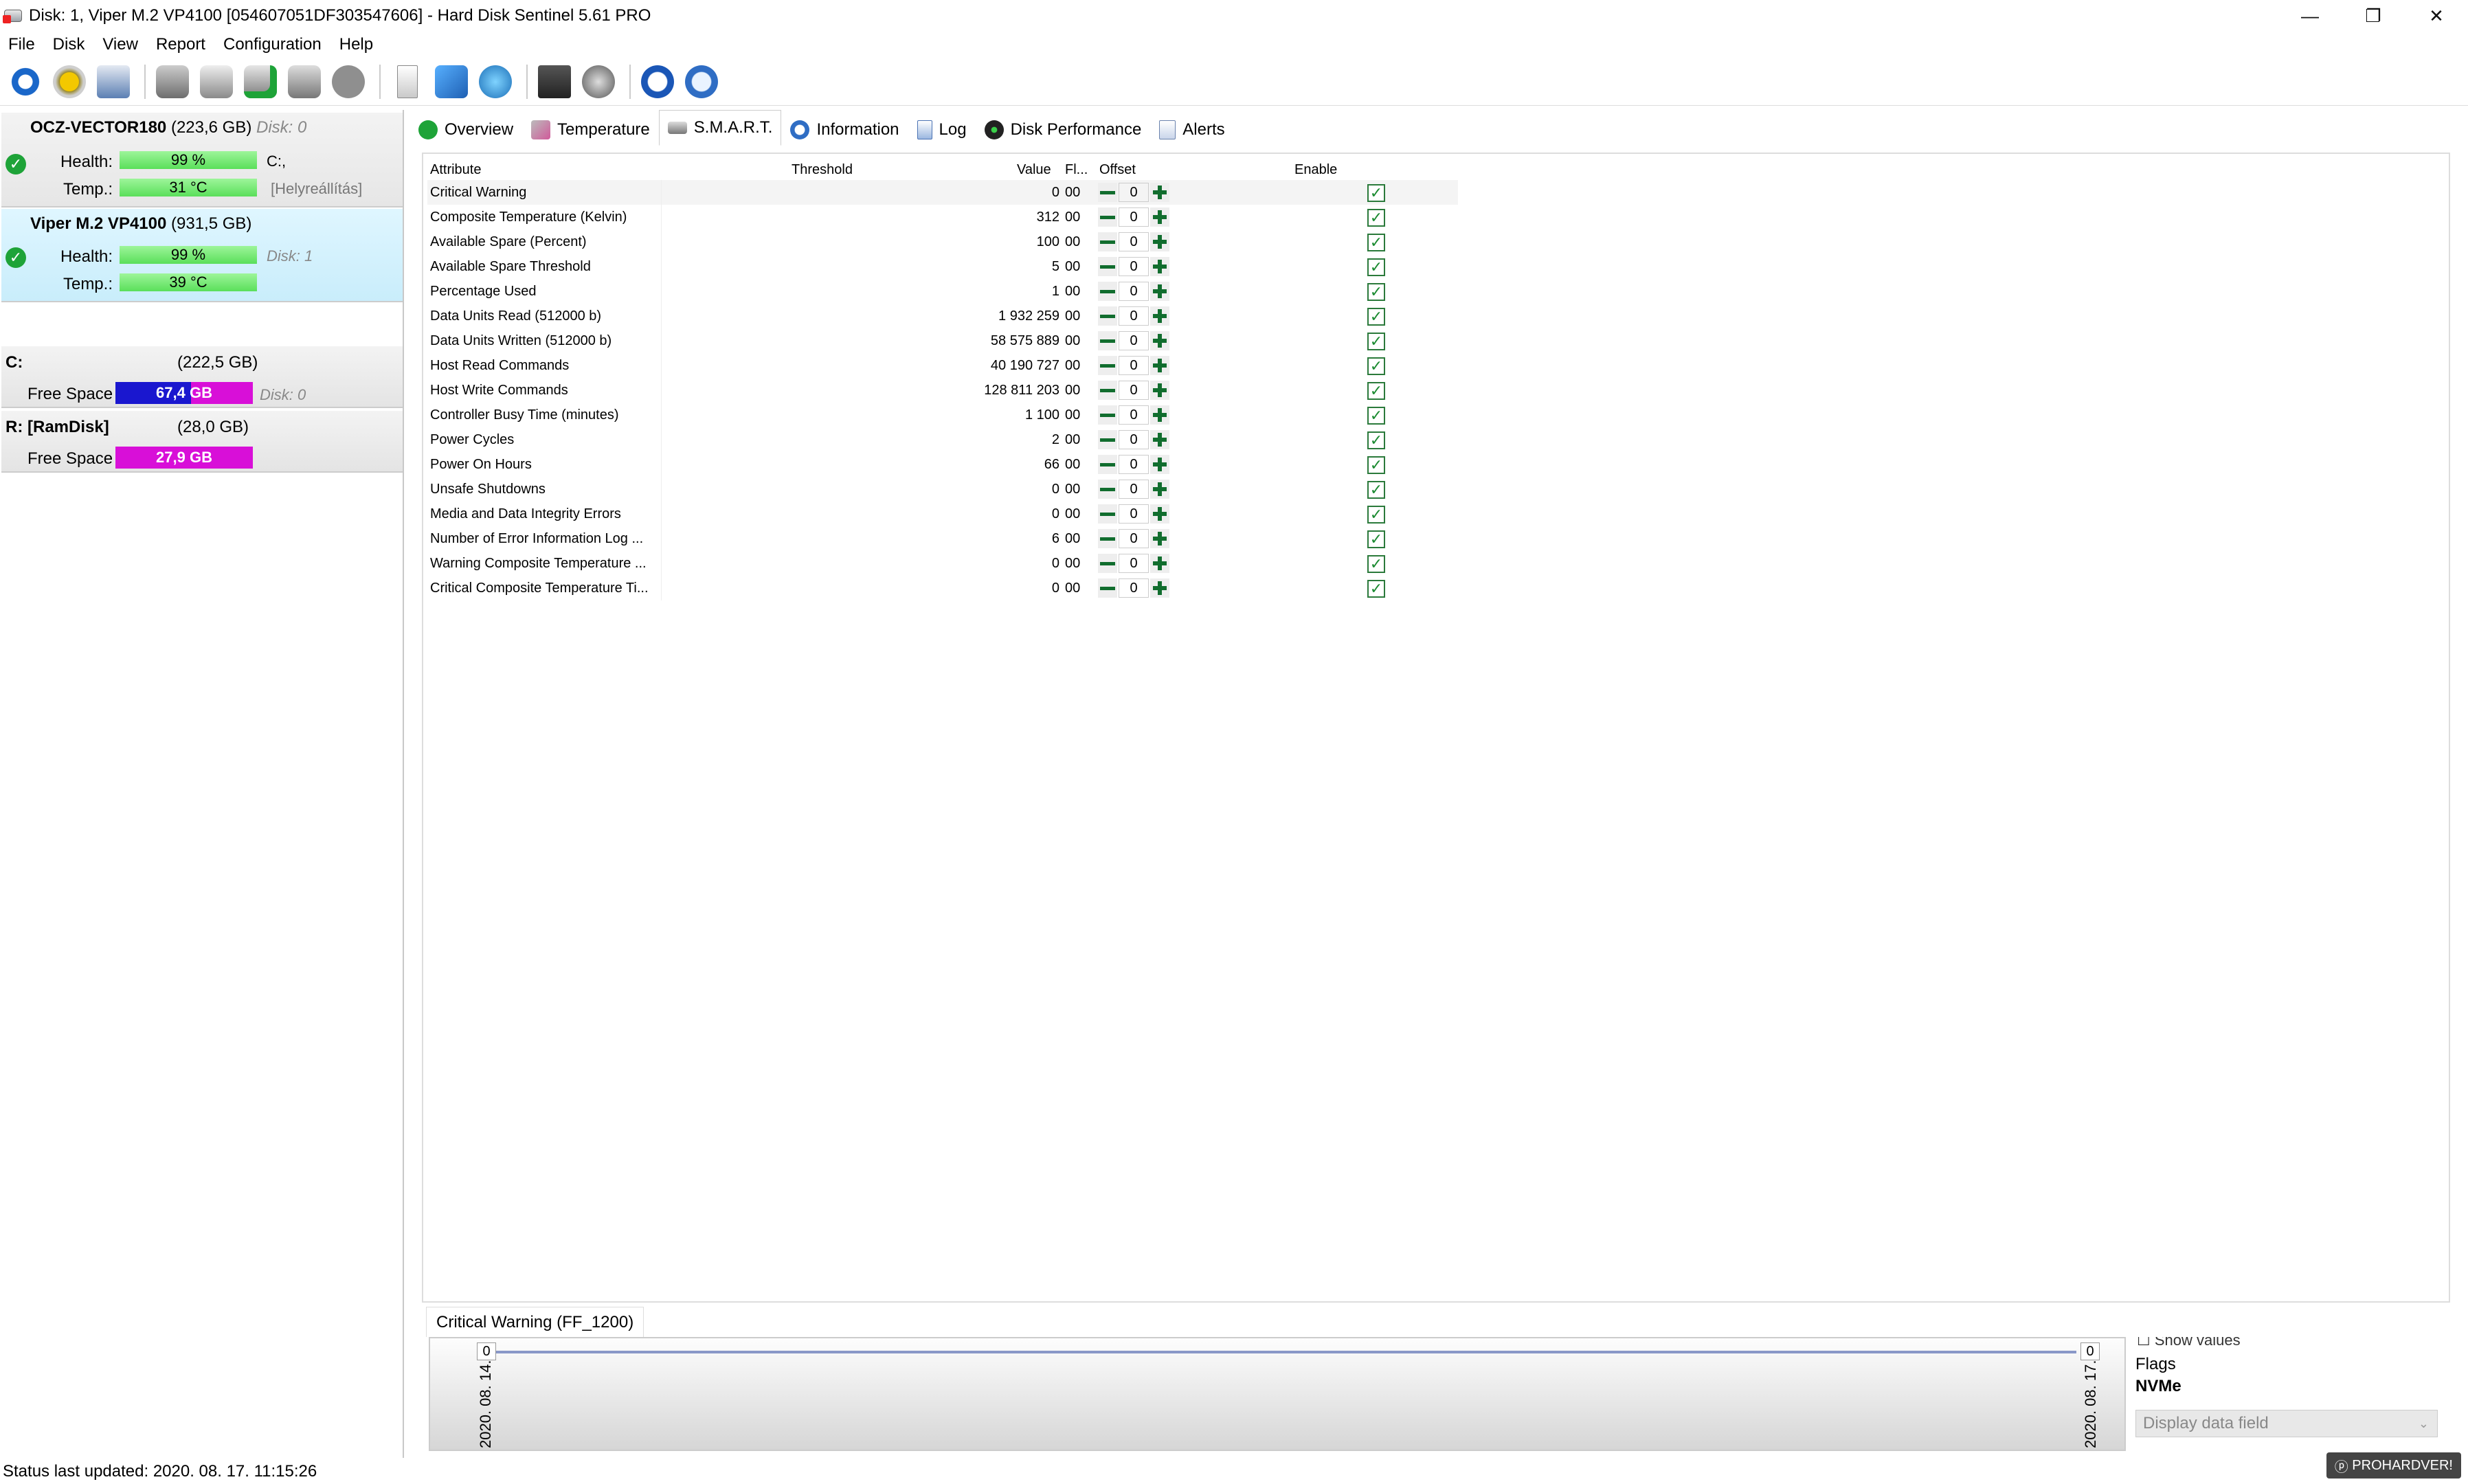 This screenshot has width=2468, height=1484. I want to click on menu-file: File, so click(22, 44).